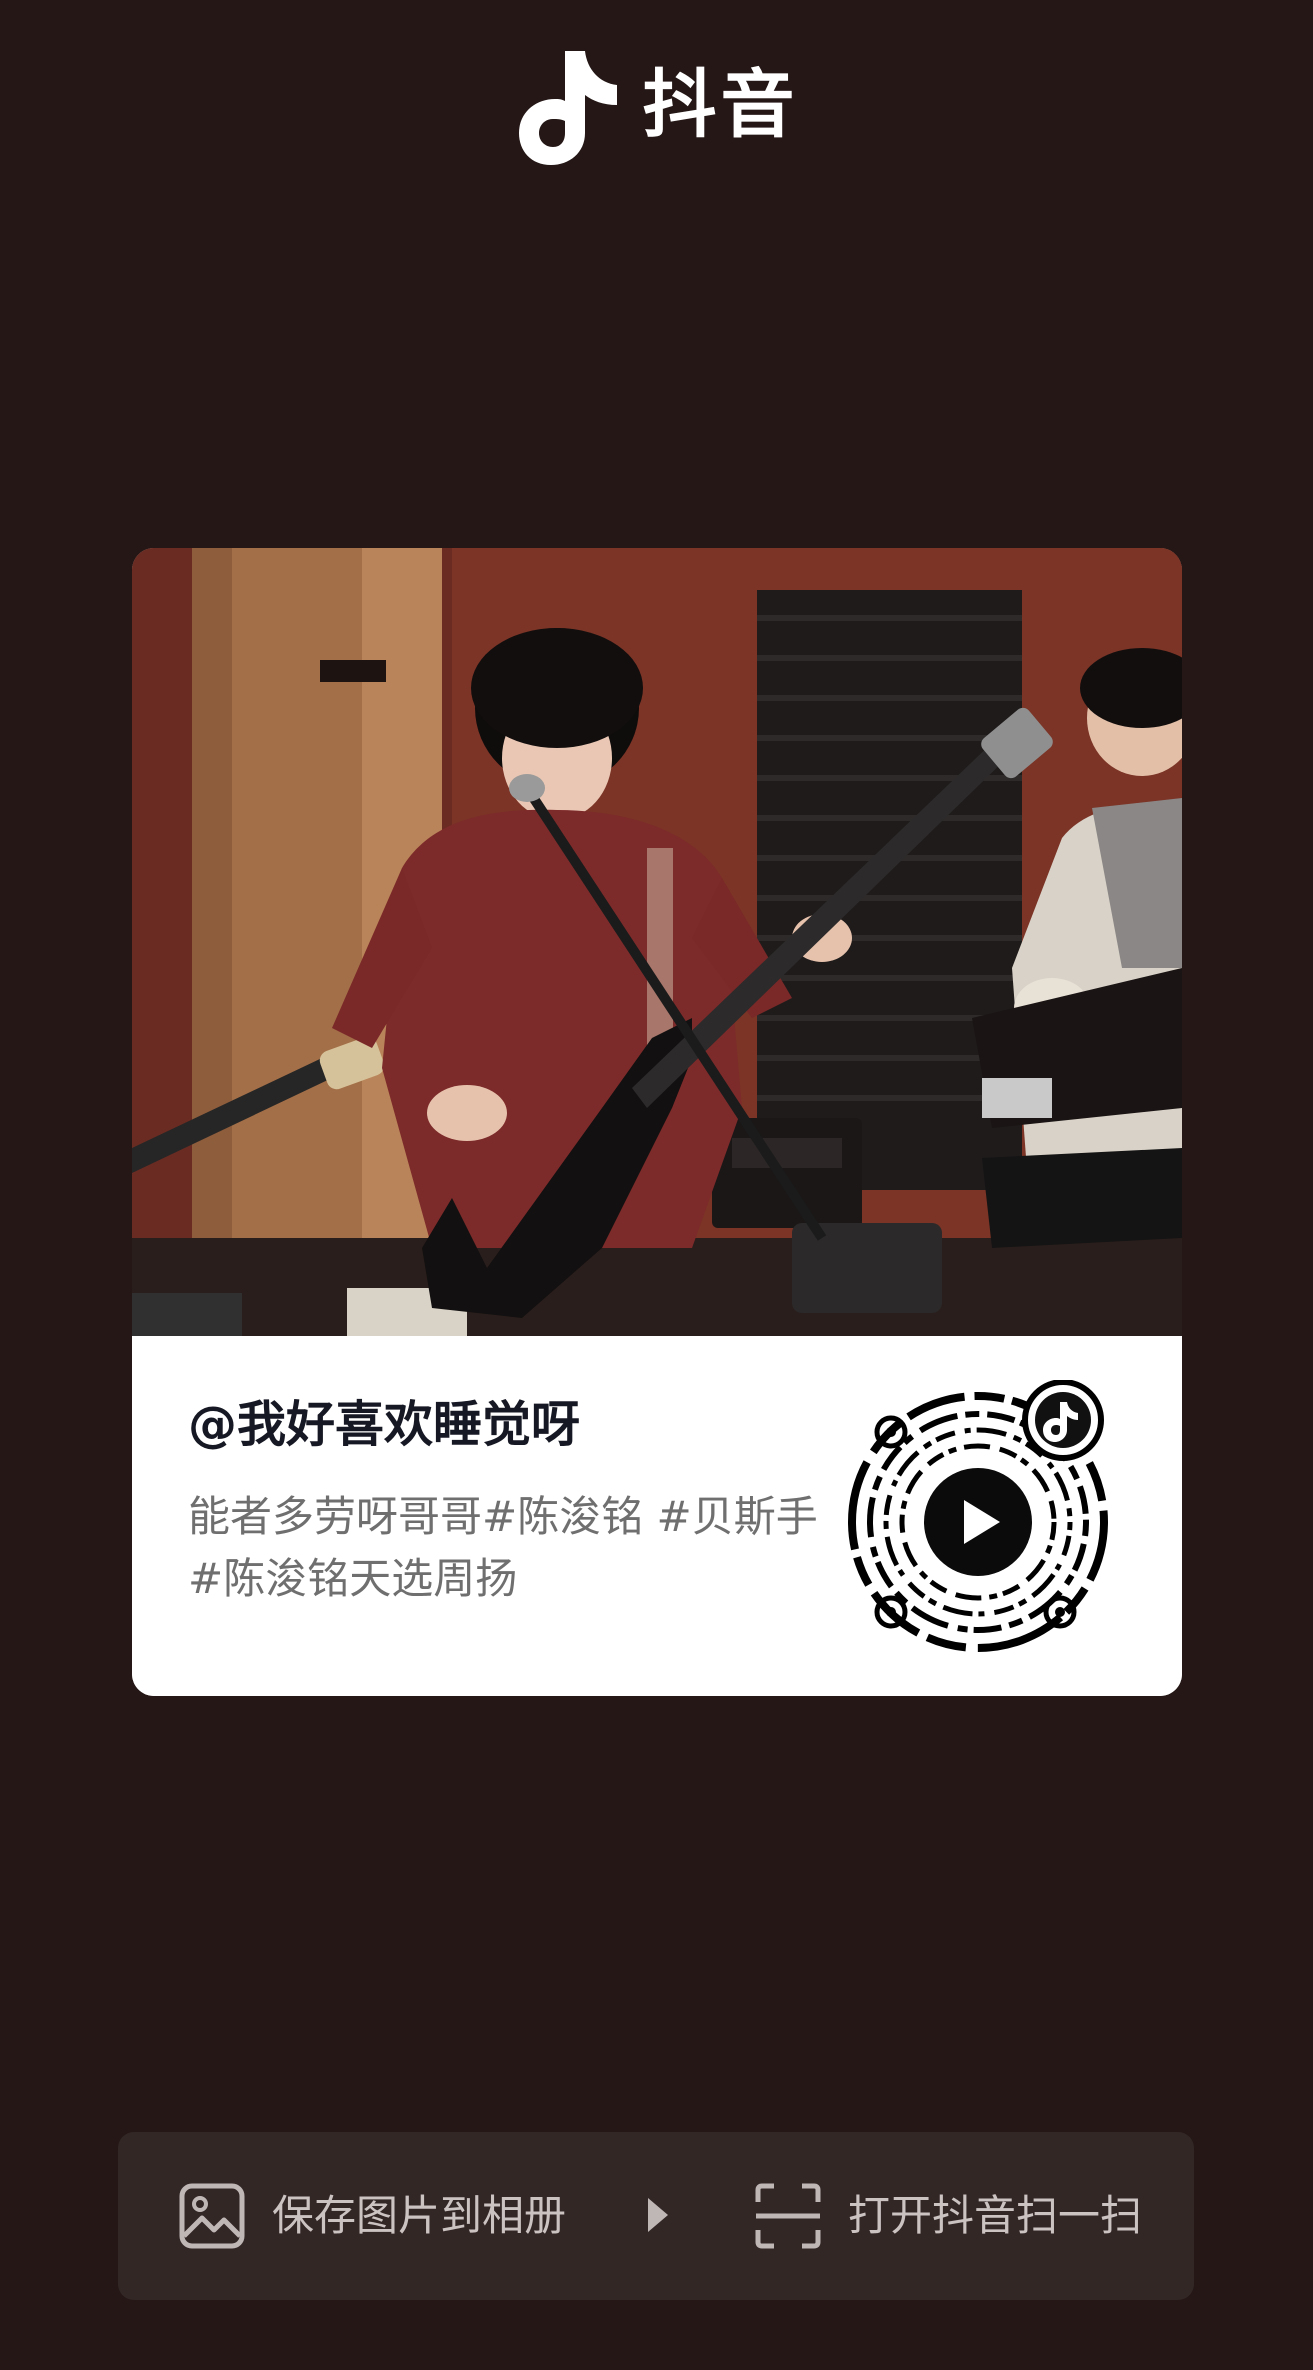 Image resolution: width=1313 pixels, height=2370 pixels. Describe the element at coordinates (995, 2215) in the screenshot. I see `open-scan-label: 打开抖音扫一扫` at that location.